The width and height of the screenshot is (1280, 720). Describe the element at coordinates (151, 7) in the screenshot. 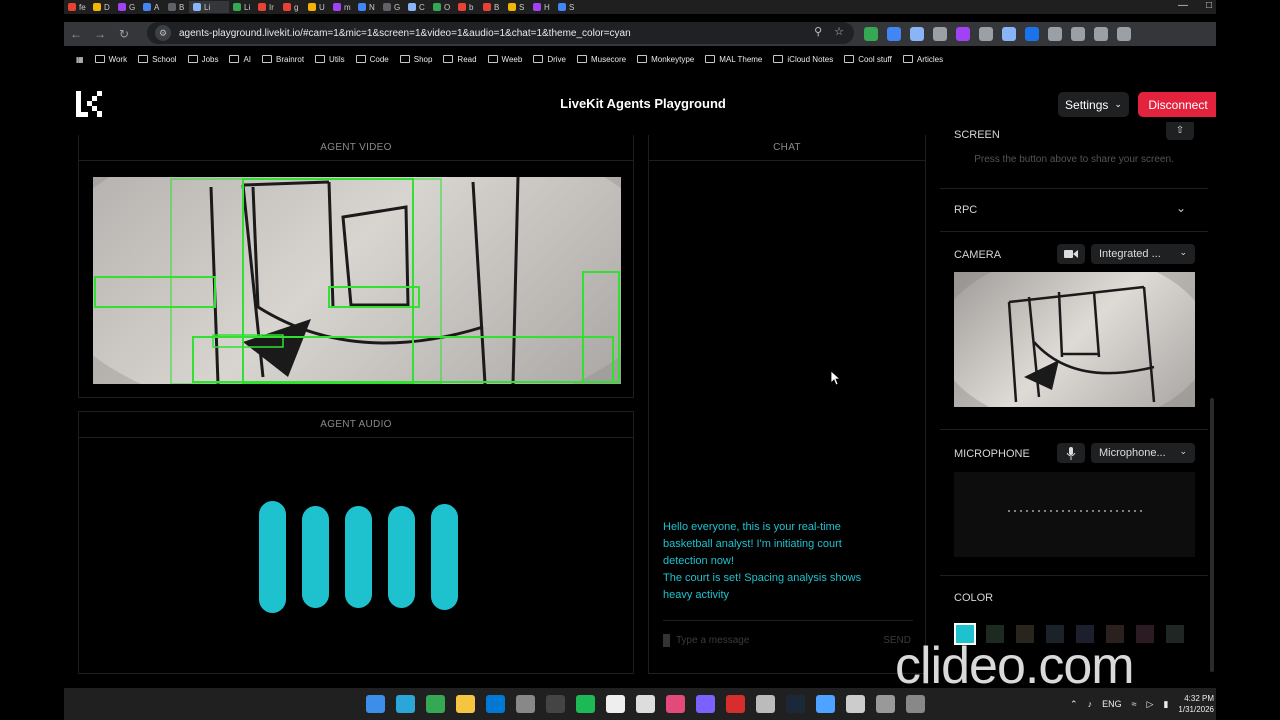

I see `browser-tab: A` at that location.